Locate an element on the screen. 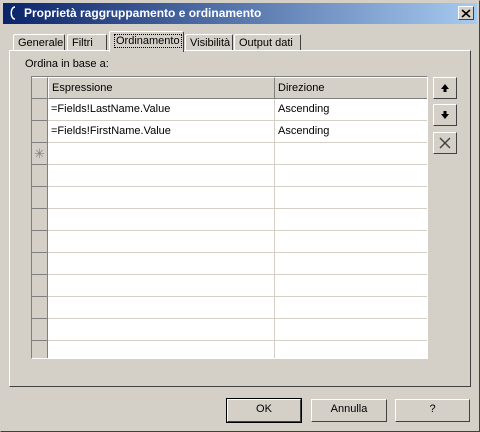 The image size is (480, 432). tab-ordinamento: Ordinamento is located at coordinates (146, 41).